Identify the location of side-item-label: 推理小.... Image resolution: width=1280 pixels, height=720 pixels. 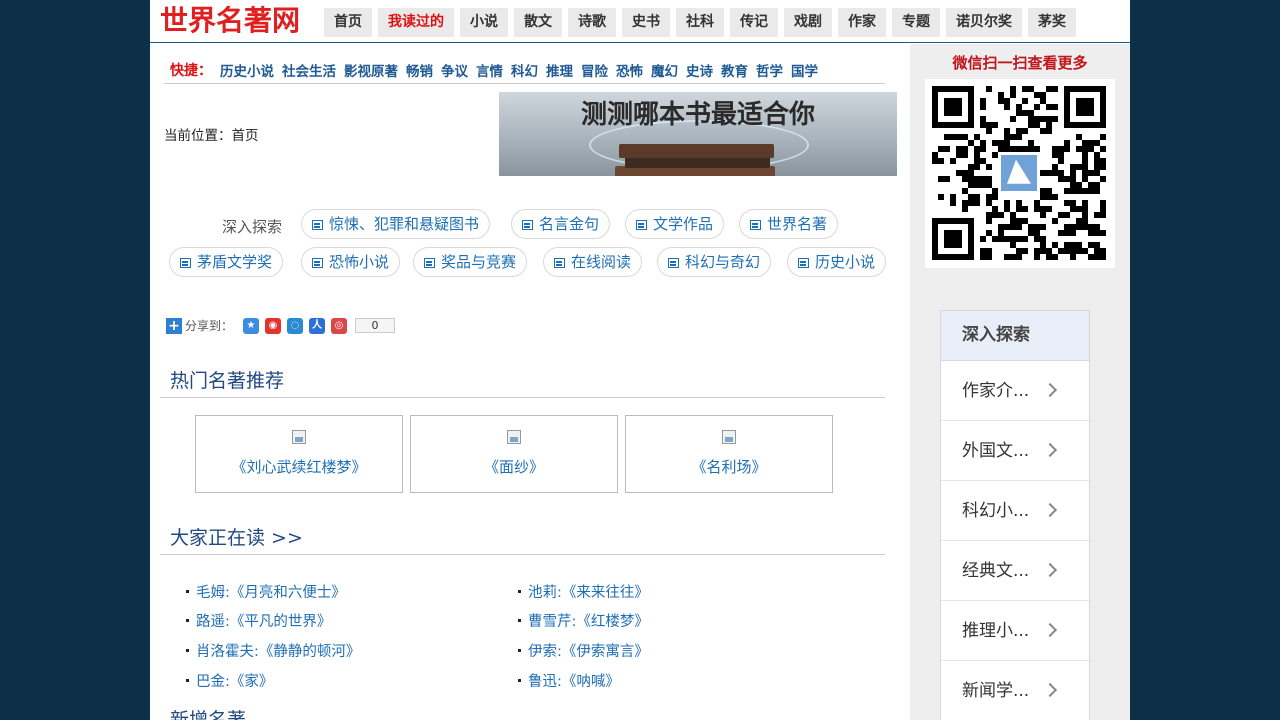
(996, 631).